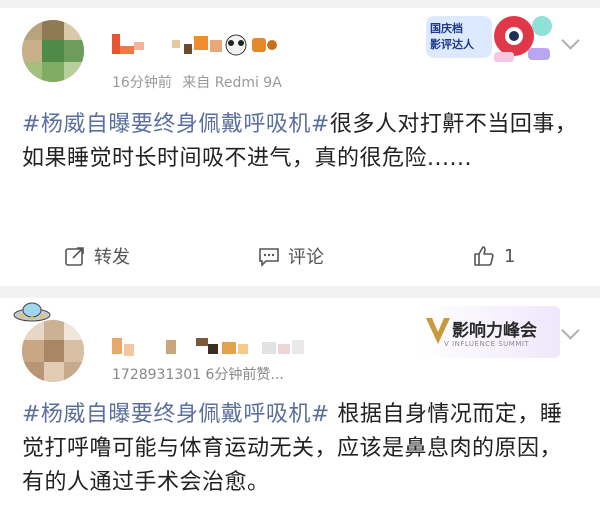 The height and width of the screenshot is (530, 600). I want to click on repost-button: 转发, so click(97, 256).